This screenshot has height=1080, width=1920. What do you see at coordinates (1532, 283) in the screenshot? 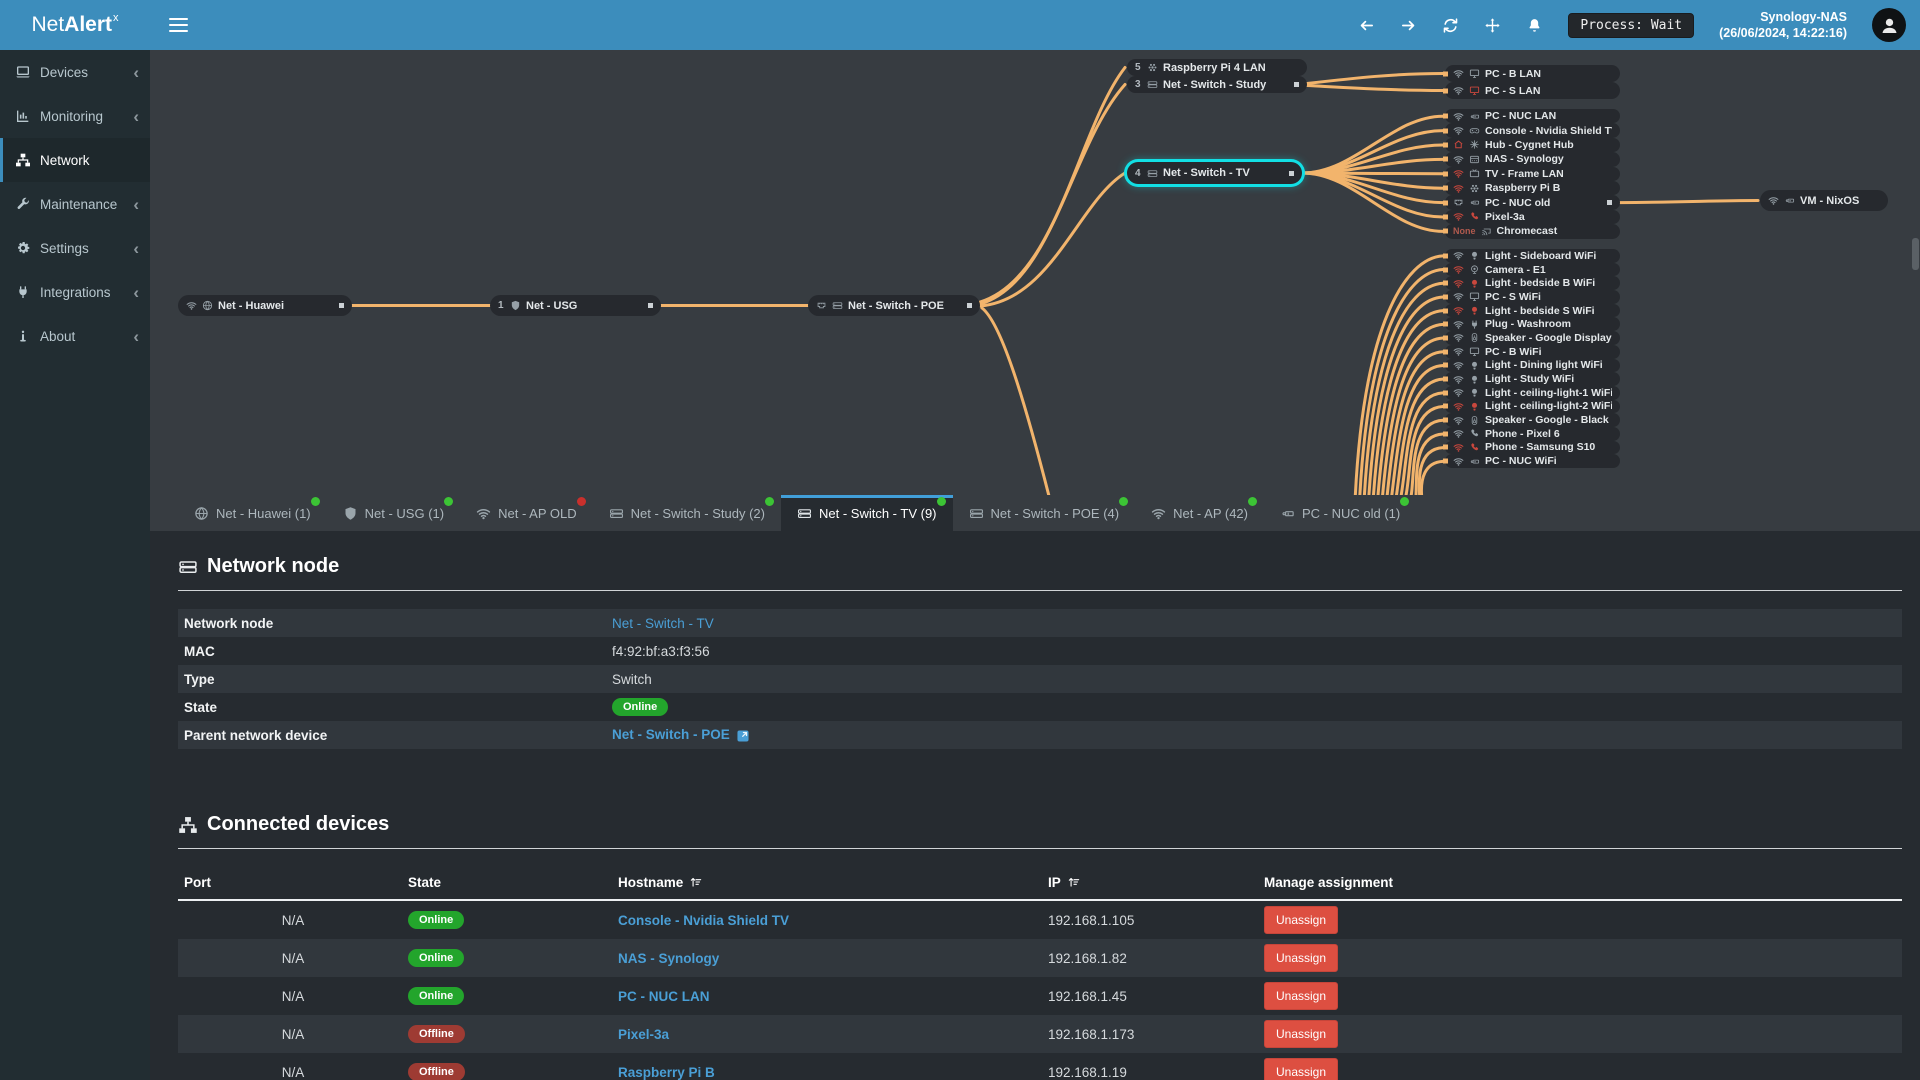
I see `node-light-bedside-b-wifi: Light - bedside B WiFi` at bounding box center [1532, 283].